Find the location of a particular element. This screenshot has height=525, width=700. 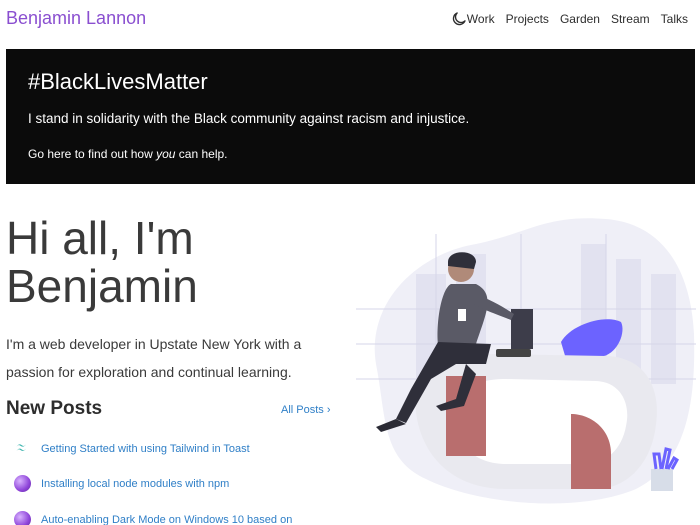

all-posts-link: All Posts › is located at coordinates (306, 410).